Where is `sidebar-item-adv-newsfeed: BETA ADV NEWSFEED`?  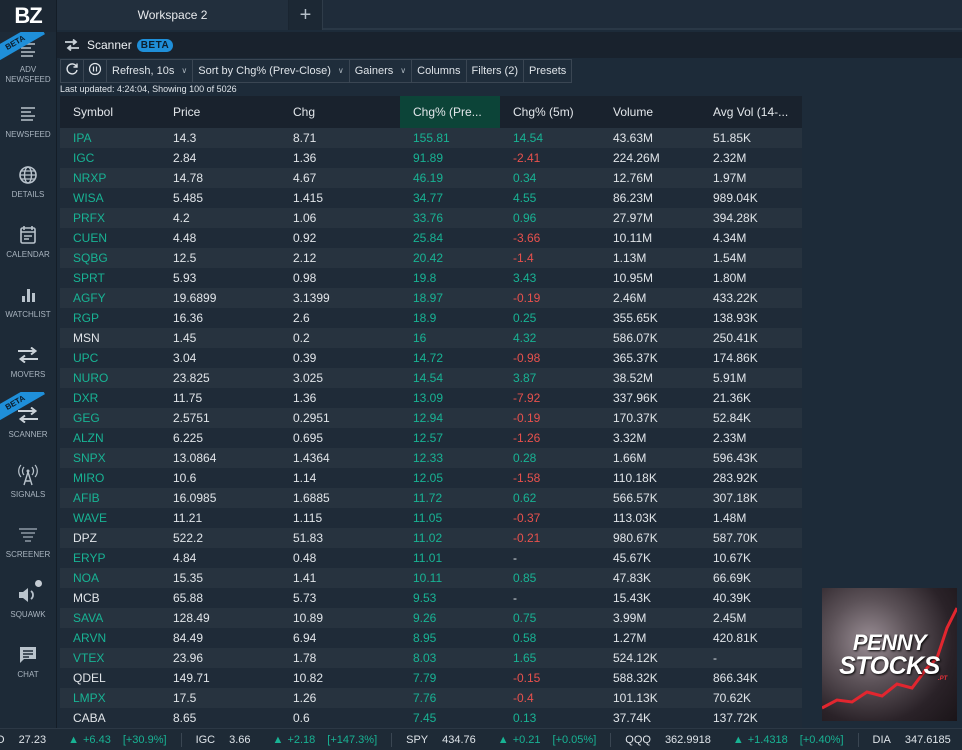
sidebar-item-adv-newsfeed: BETA ADV NEWSFEED is located at coordinates (28, 62).